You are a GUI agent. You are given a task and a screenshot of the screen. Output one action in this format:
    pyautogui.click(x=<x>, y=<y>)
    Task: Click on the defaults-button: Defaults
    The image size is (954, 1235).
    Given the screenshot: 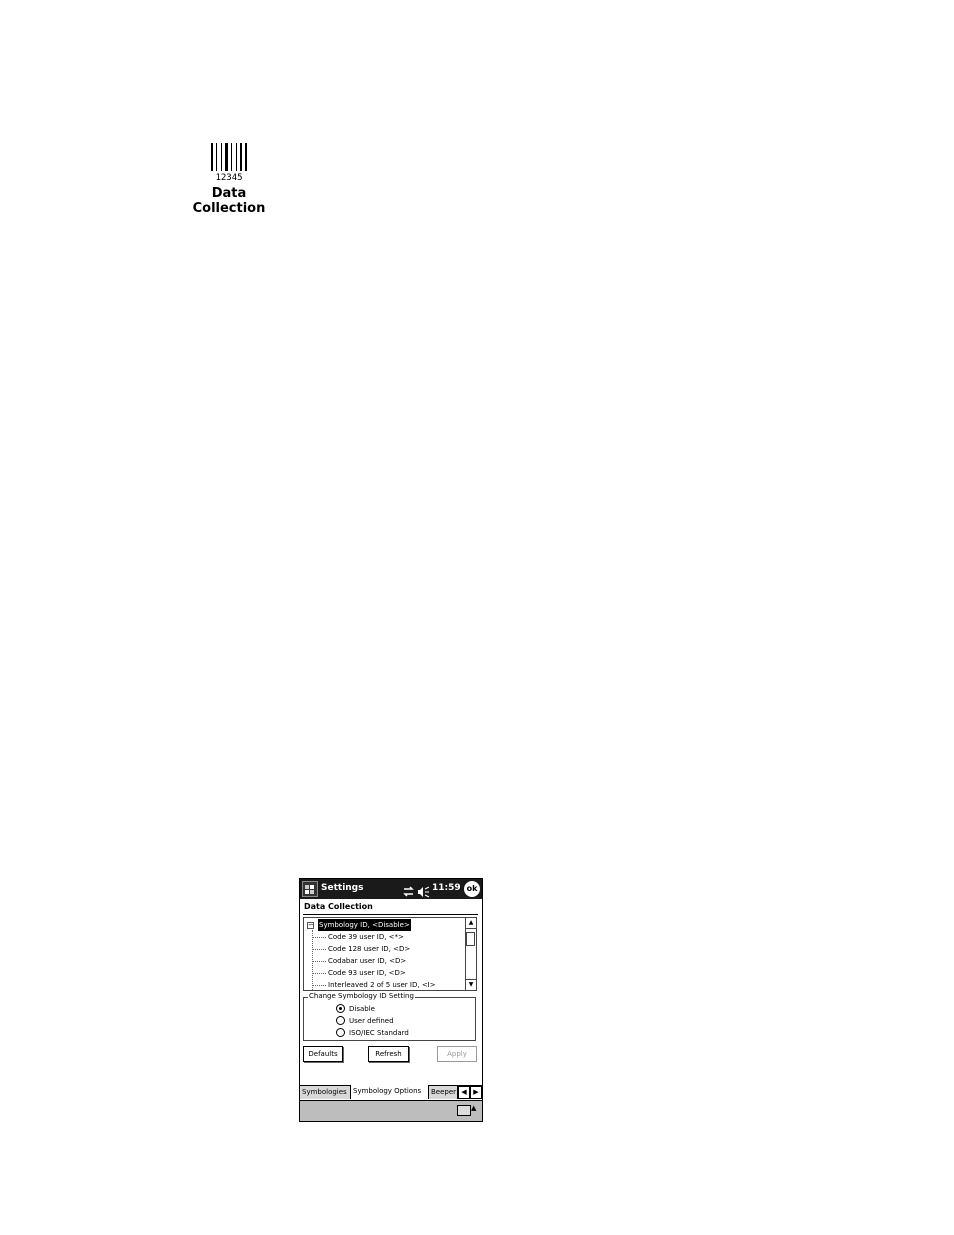 What is the action you would take?
    pyautogui.click(x=323, y=1054)
    